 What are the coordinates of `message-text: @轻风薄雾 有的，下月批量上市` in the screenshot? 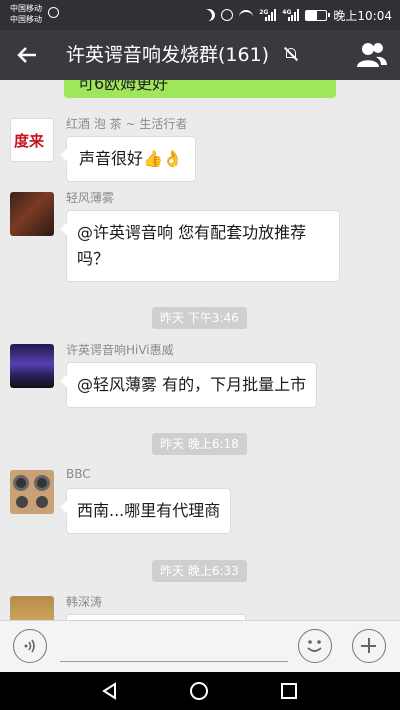 It's located at (192, 384).